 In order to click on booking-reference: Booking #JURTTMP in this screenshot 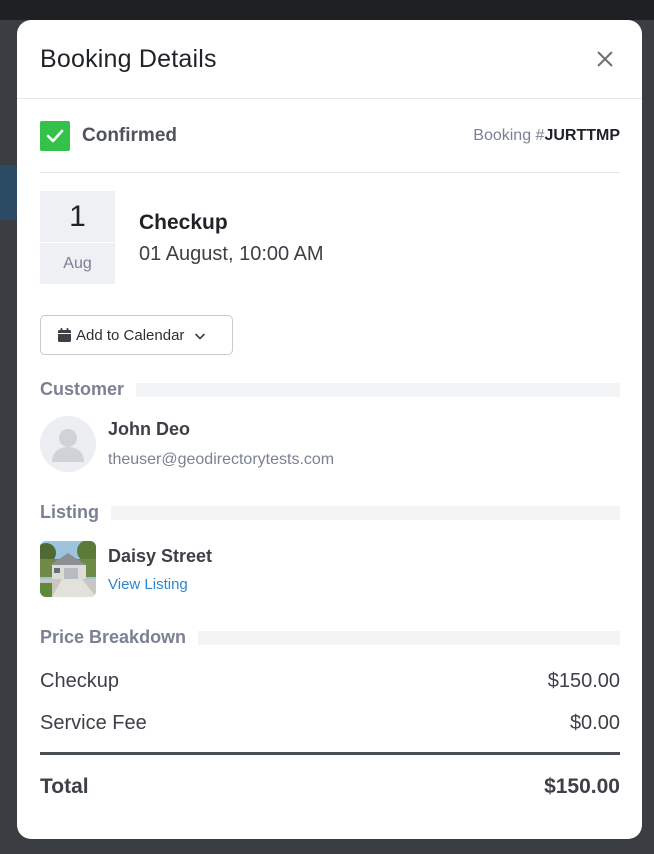, I will do `click(546, 136)`.